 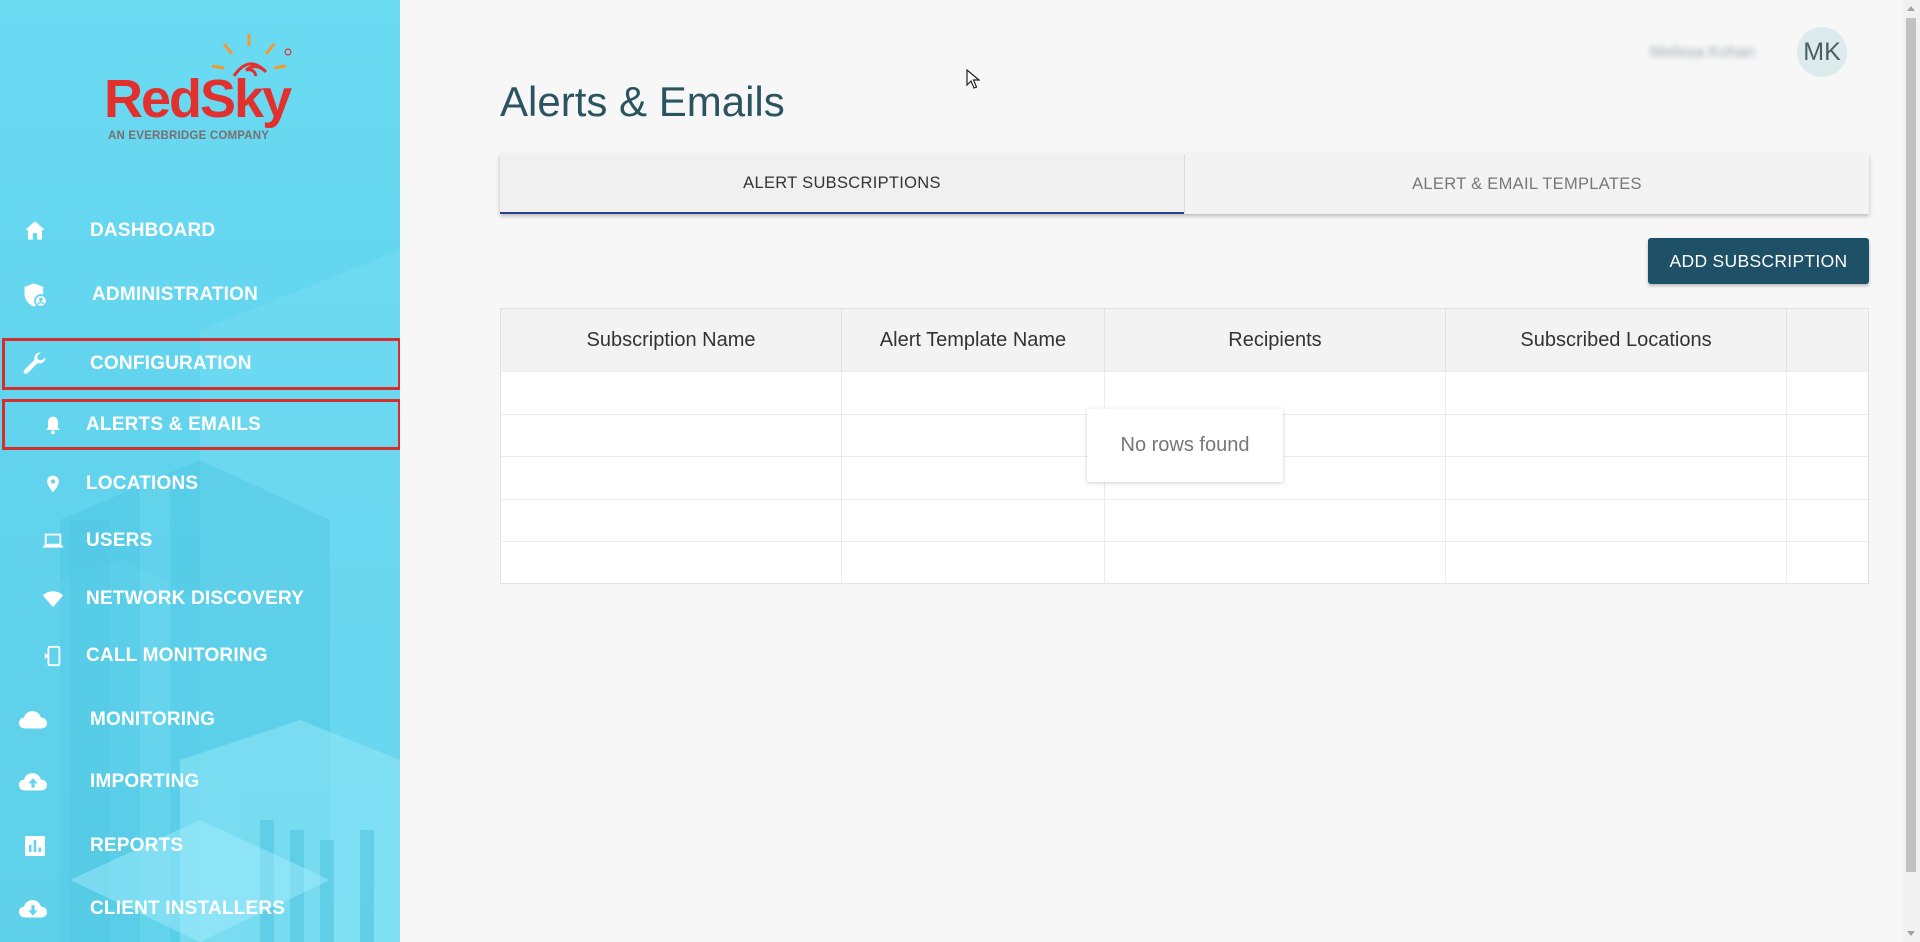 What do you see at coordinates (1827, 340) in the screenshot?
I see `column-header-actions` at bounding box center [1827, 340].